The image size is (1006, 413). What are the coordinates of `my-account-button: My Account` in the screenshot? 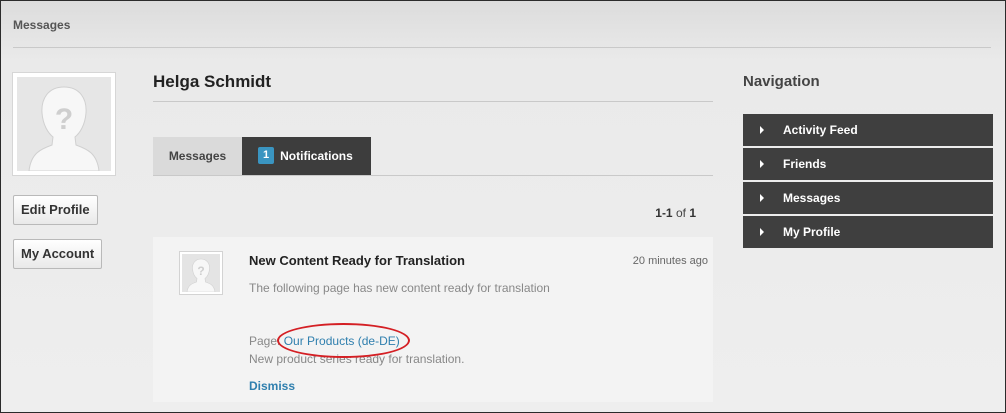 It's located at (58, 254).